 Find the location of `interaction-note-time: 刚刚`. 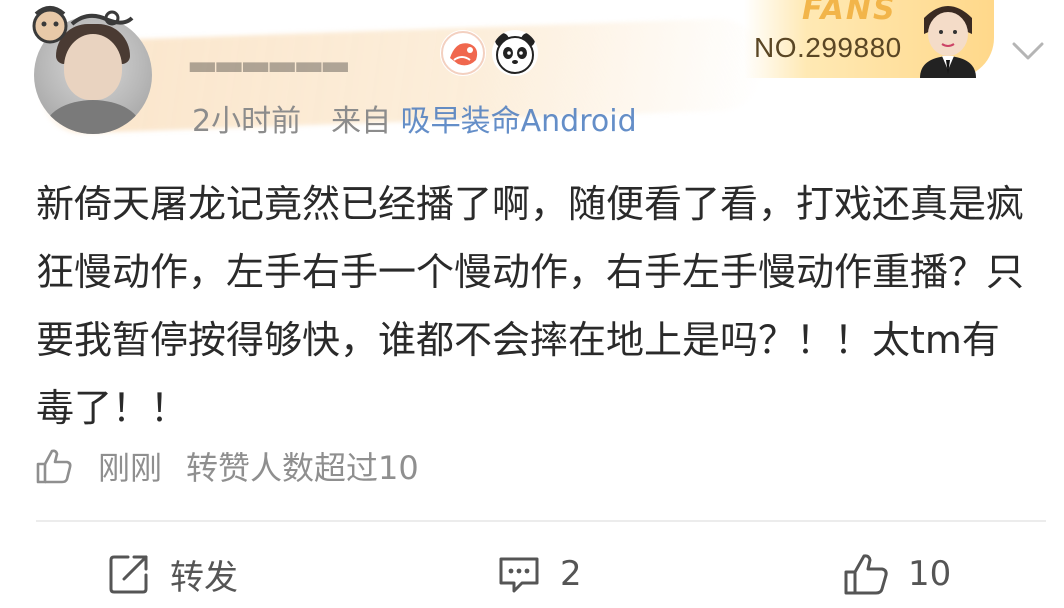

interaction-note-time: 刚刚 is located at coordinates (130, 468).